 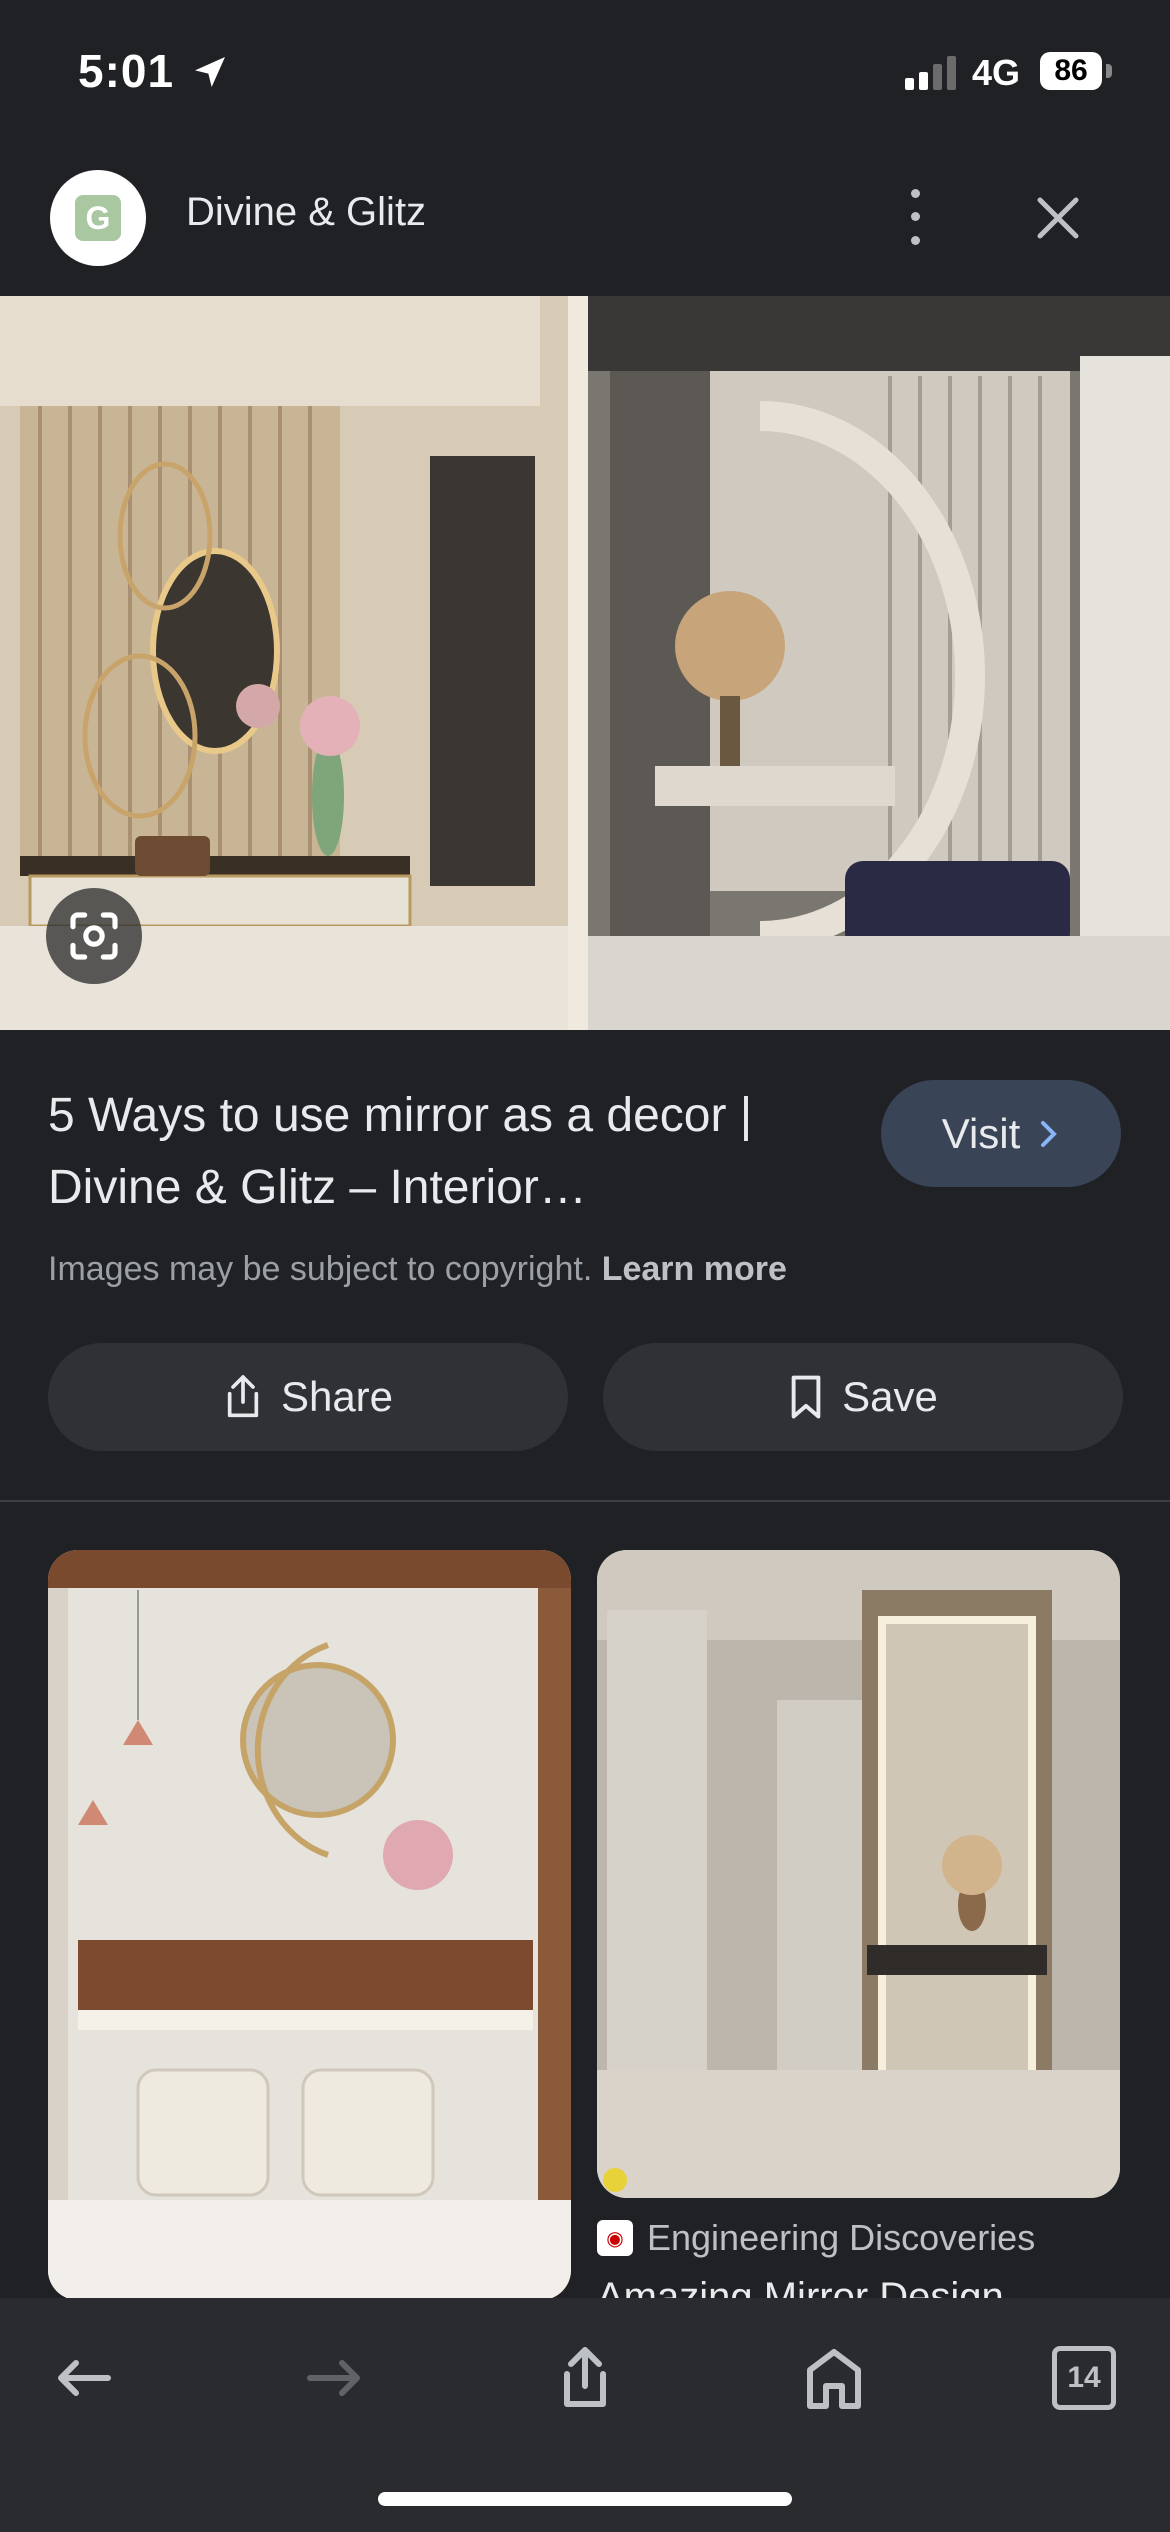 I want to click on location-arrow-icon, so click(x=210, y=72).